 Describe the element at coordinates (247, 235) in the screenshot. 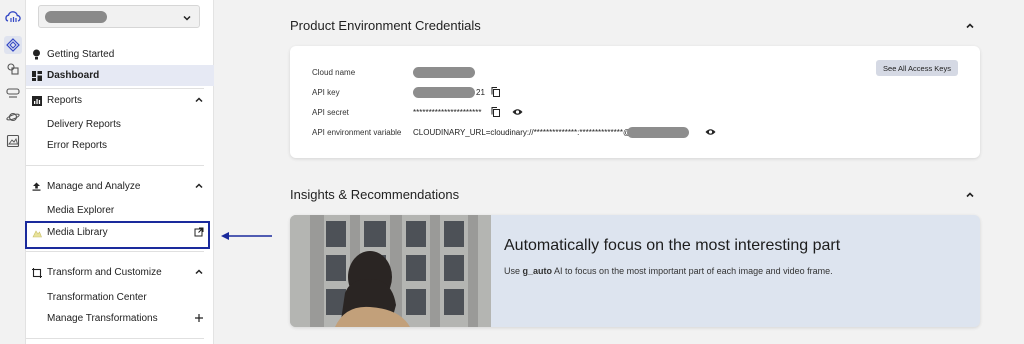

I see `arrow-annotation-icon` at that location.